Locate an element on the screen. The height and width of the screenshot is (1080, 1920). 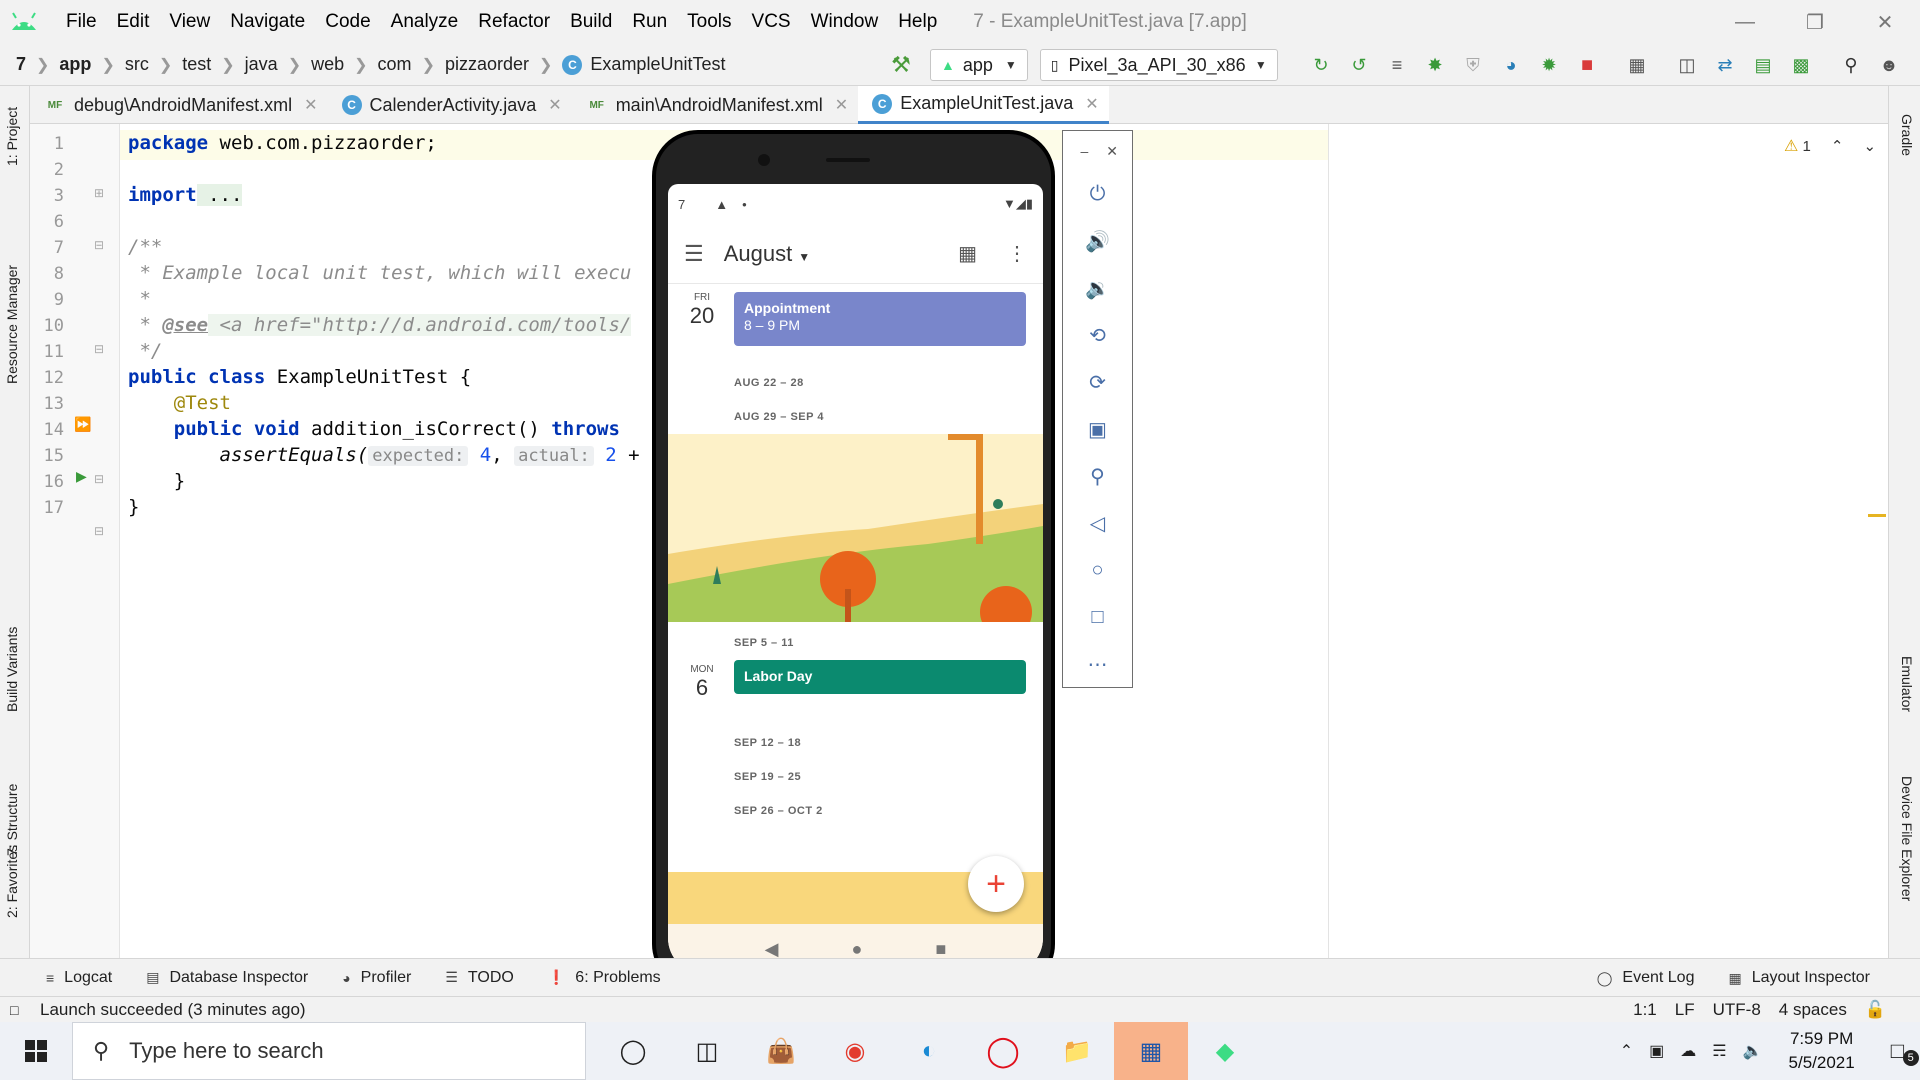
menu-edit: Edit is located at coordinates (133, 22).